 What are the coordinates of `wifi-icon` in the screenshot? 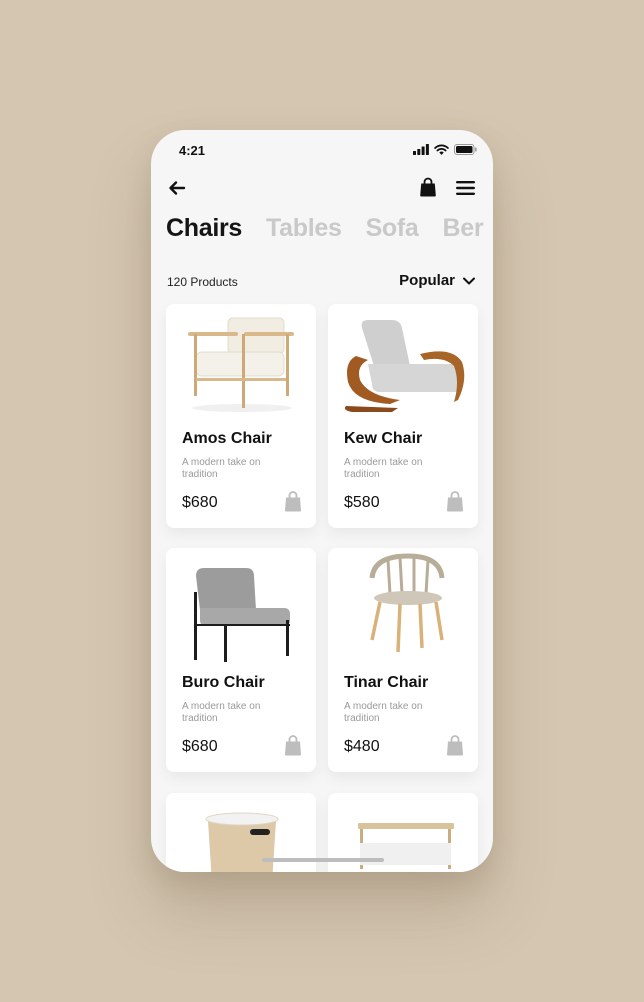 It's located at (441, 149).